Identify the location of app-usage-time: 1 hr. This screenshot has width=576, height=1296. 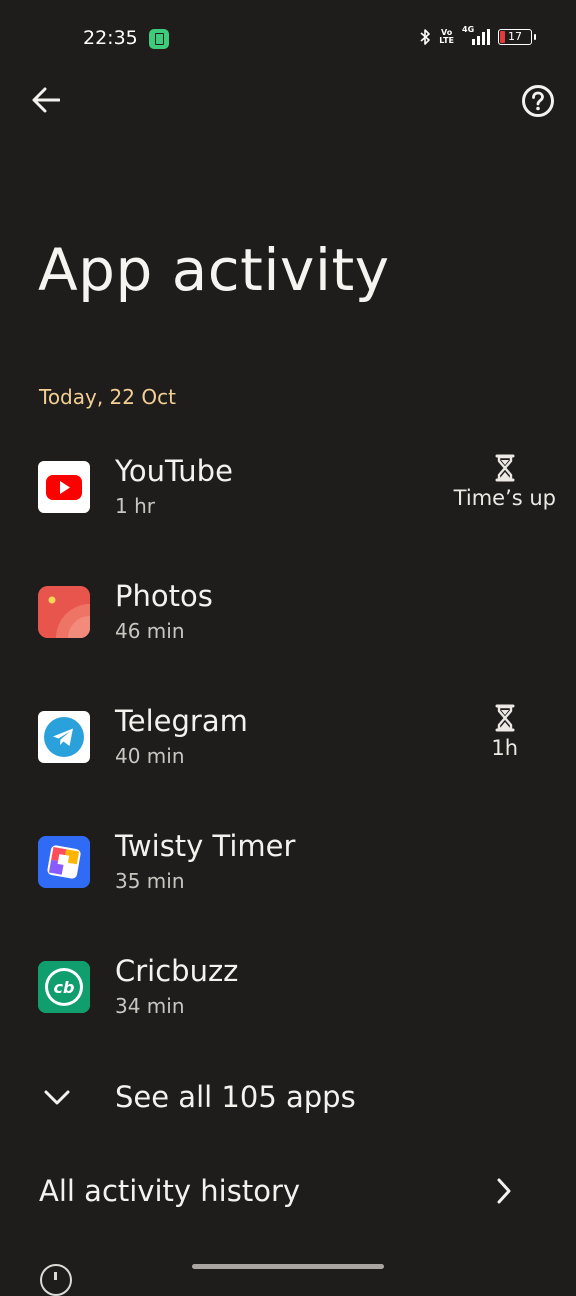
(135, 506).